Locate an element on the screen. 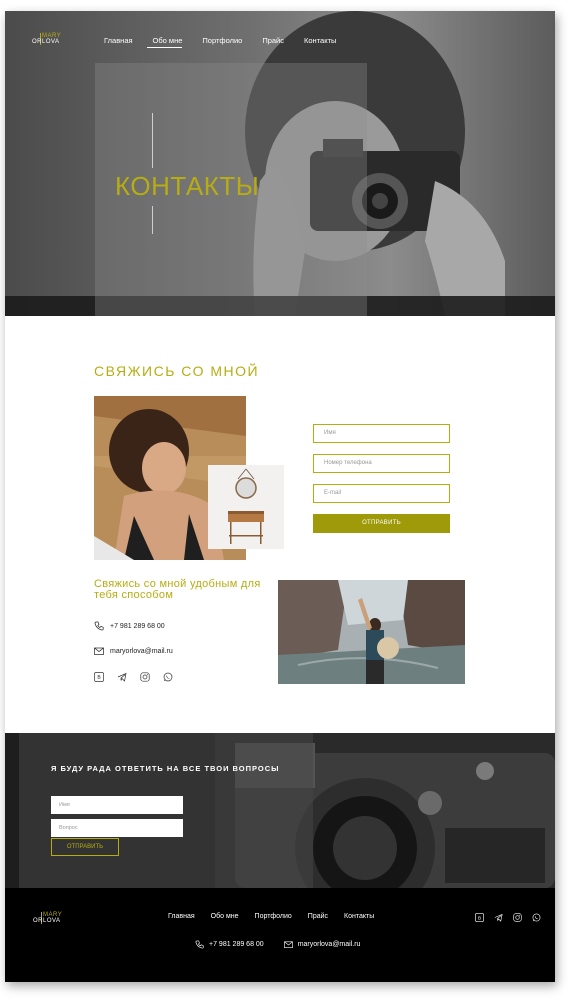 Image resolution: width=580 pixels, height=1002 pixels. phone-text: +7 981 289 68 00 is located at coordinates (137, 626).